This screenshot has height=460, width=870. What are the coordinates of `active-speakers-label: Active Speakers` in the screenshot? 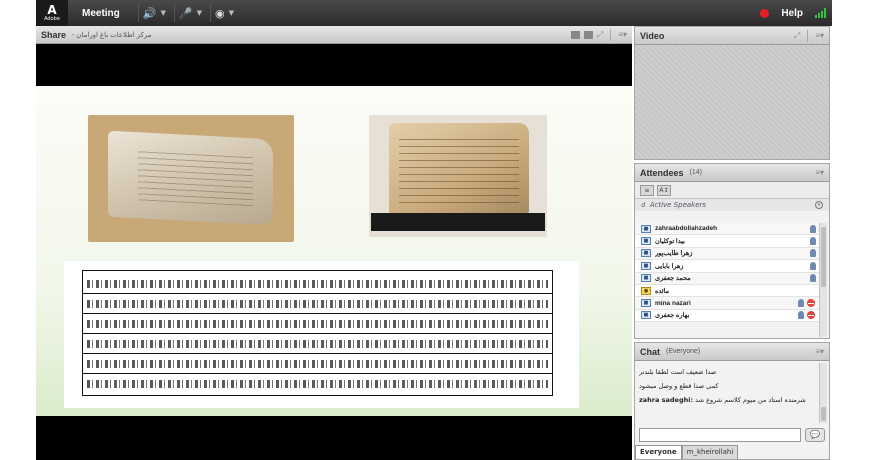 It's located at (678, 205).